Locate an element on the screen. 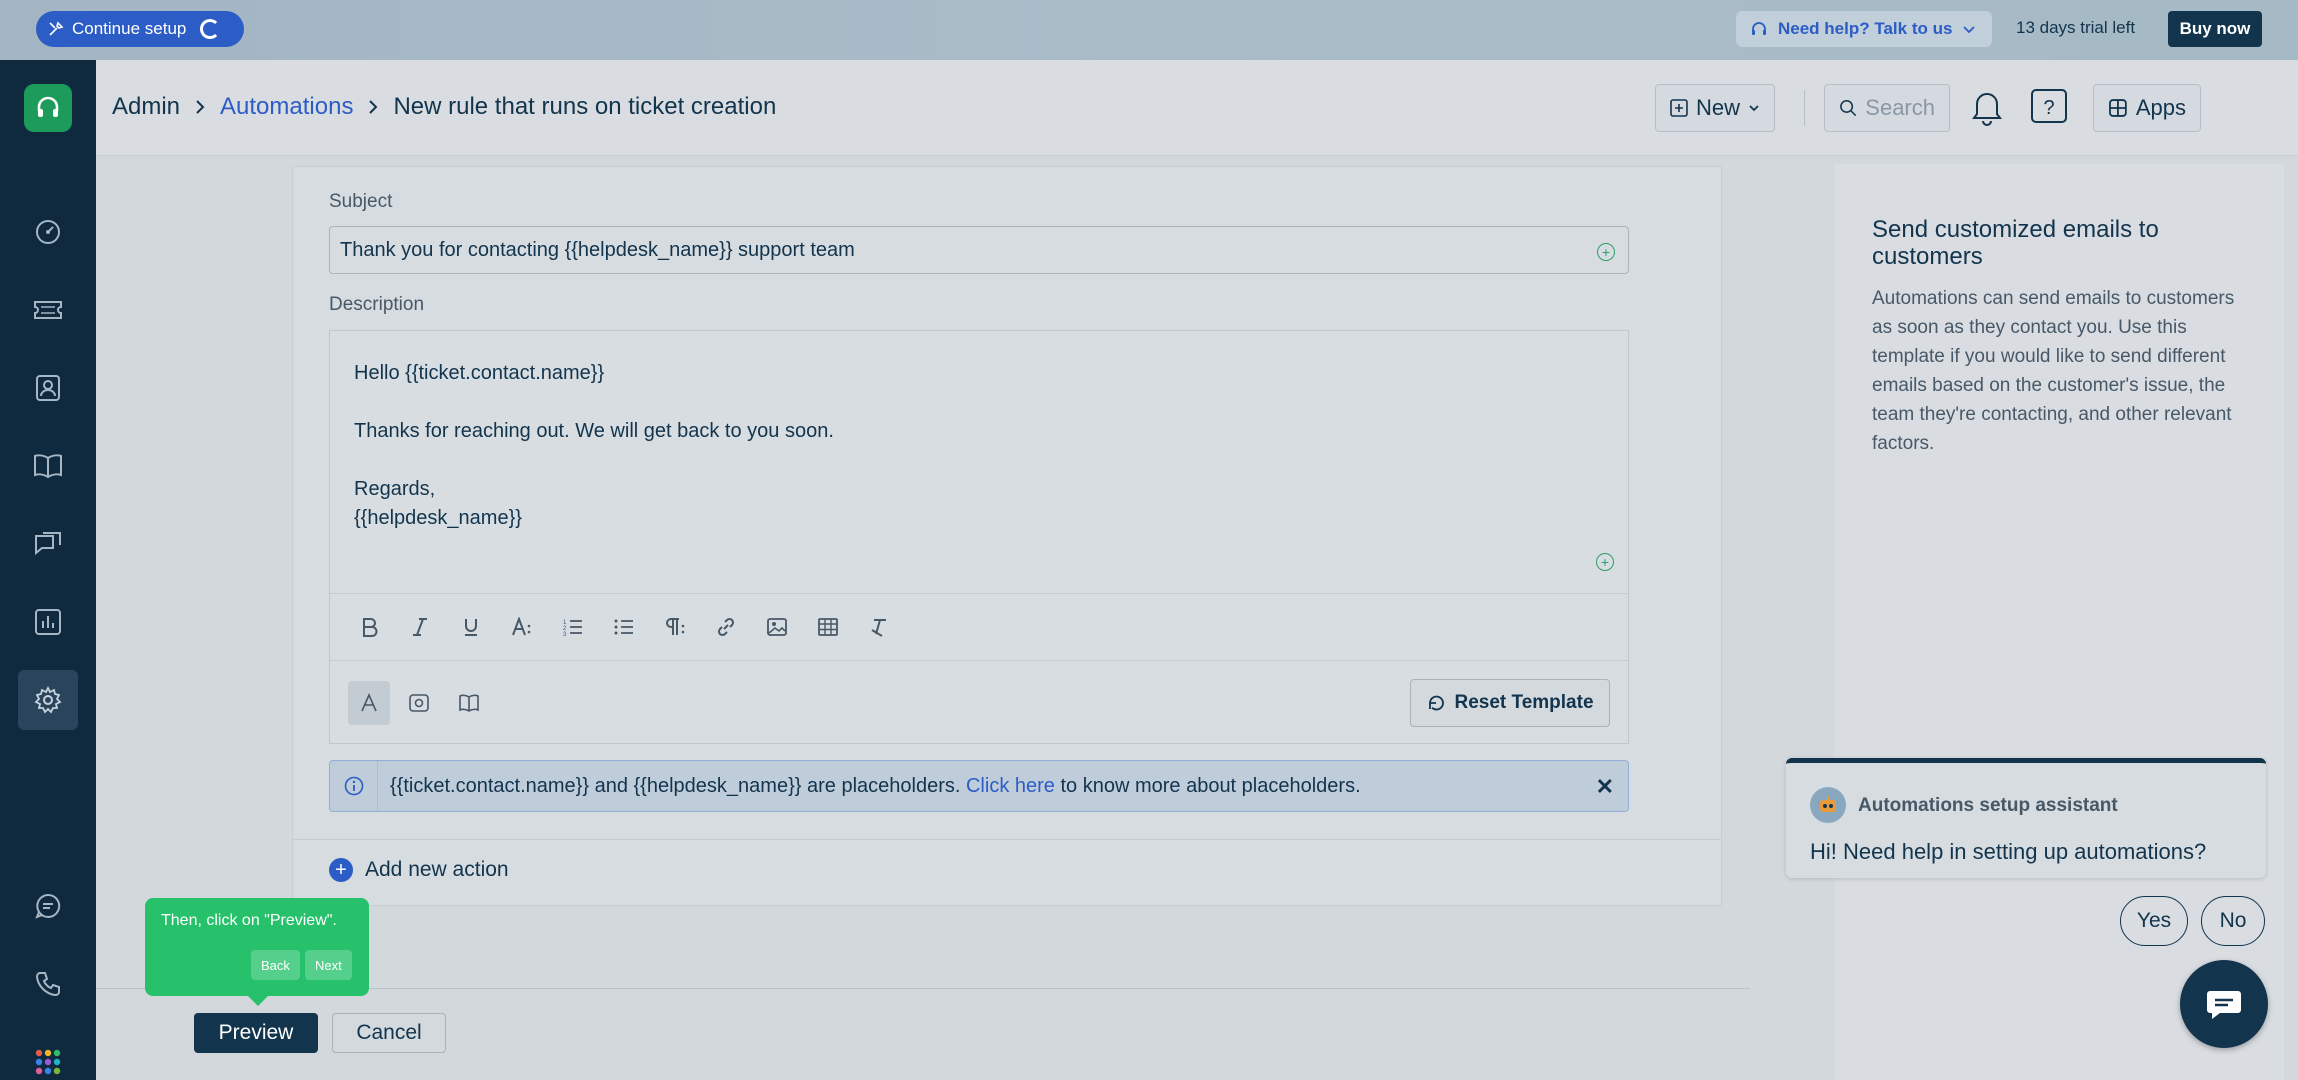 Image resolution: width=2298 pixels, height=1080 pixels. cancel-button: Cancel is located at coordinates (389, 1033).